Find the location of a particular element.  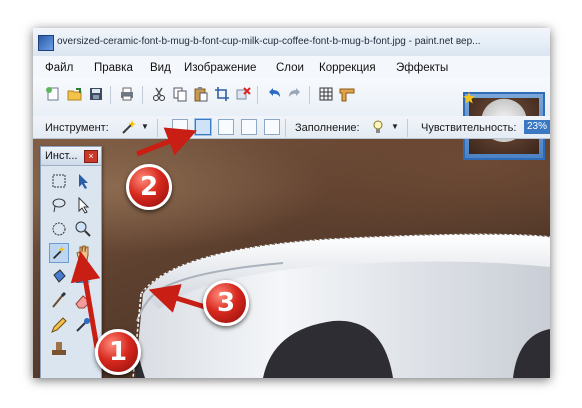

tools-window: Инст... × is located at coordinates (71, 262).